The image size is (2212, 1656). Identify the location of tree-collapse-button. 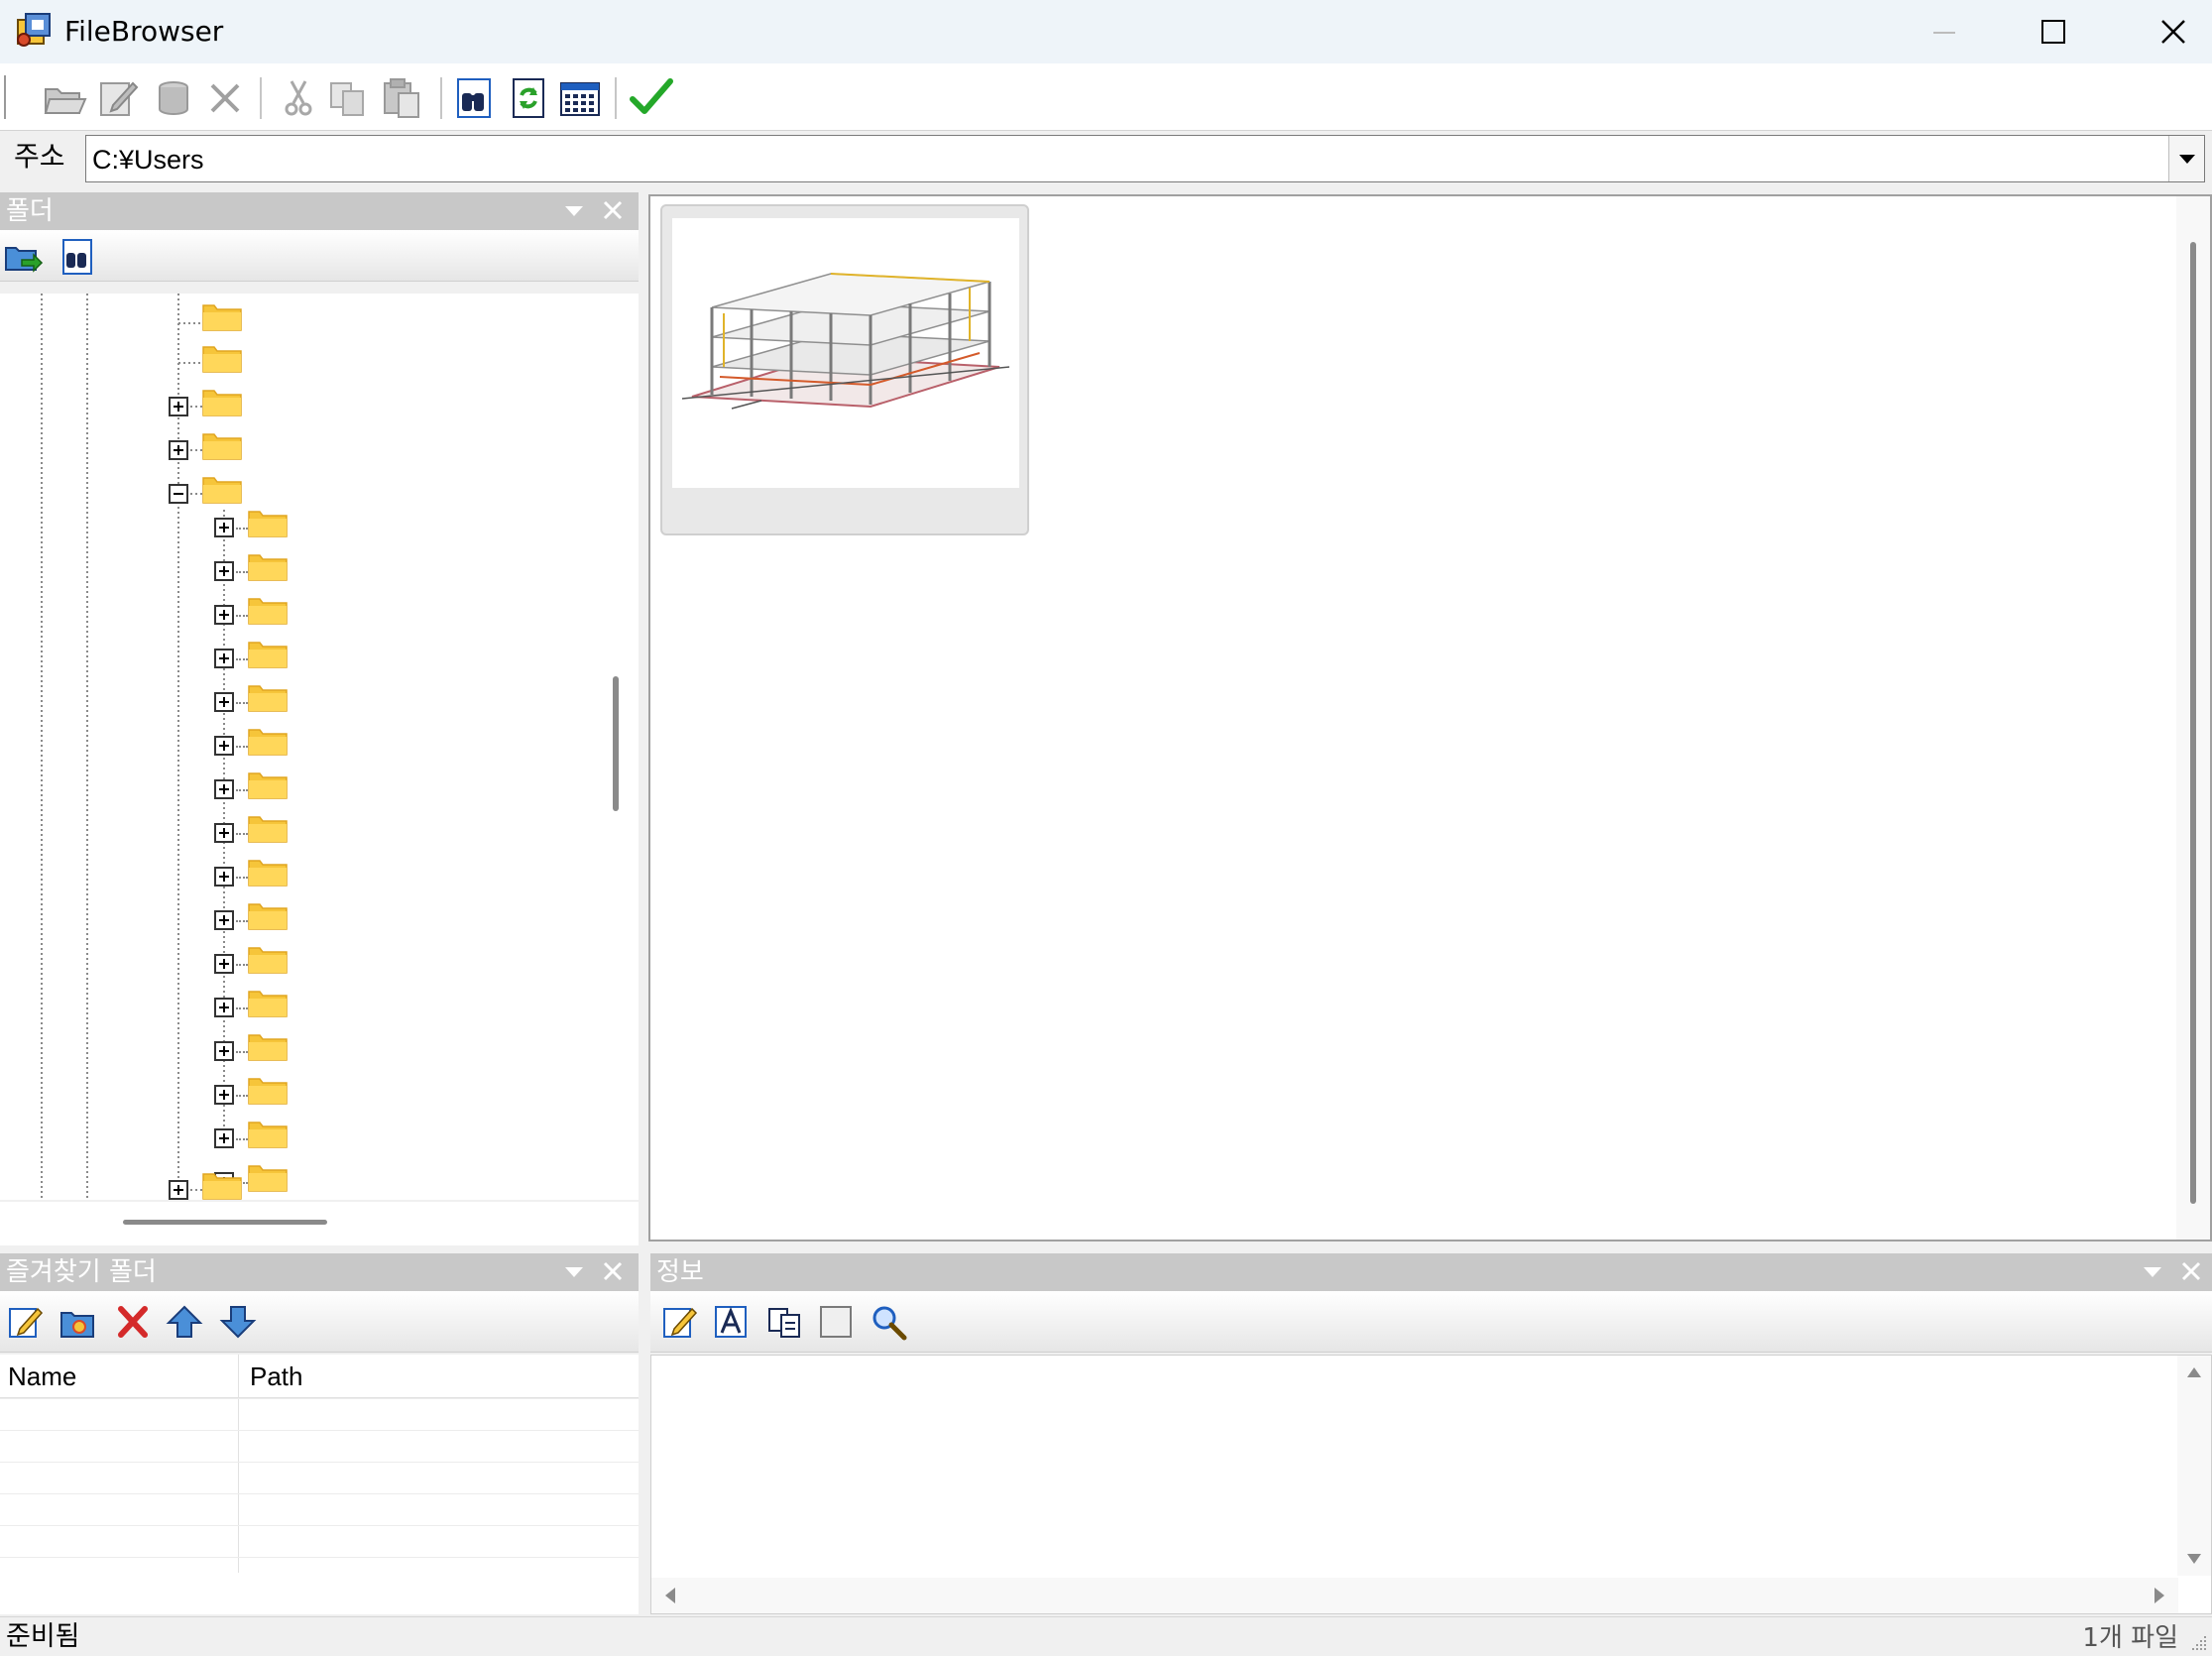
(178, 494).